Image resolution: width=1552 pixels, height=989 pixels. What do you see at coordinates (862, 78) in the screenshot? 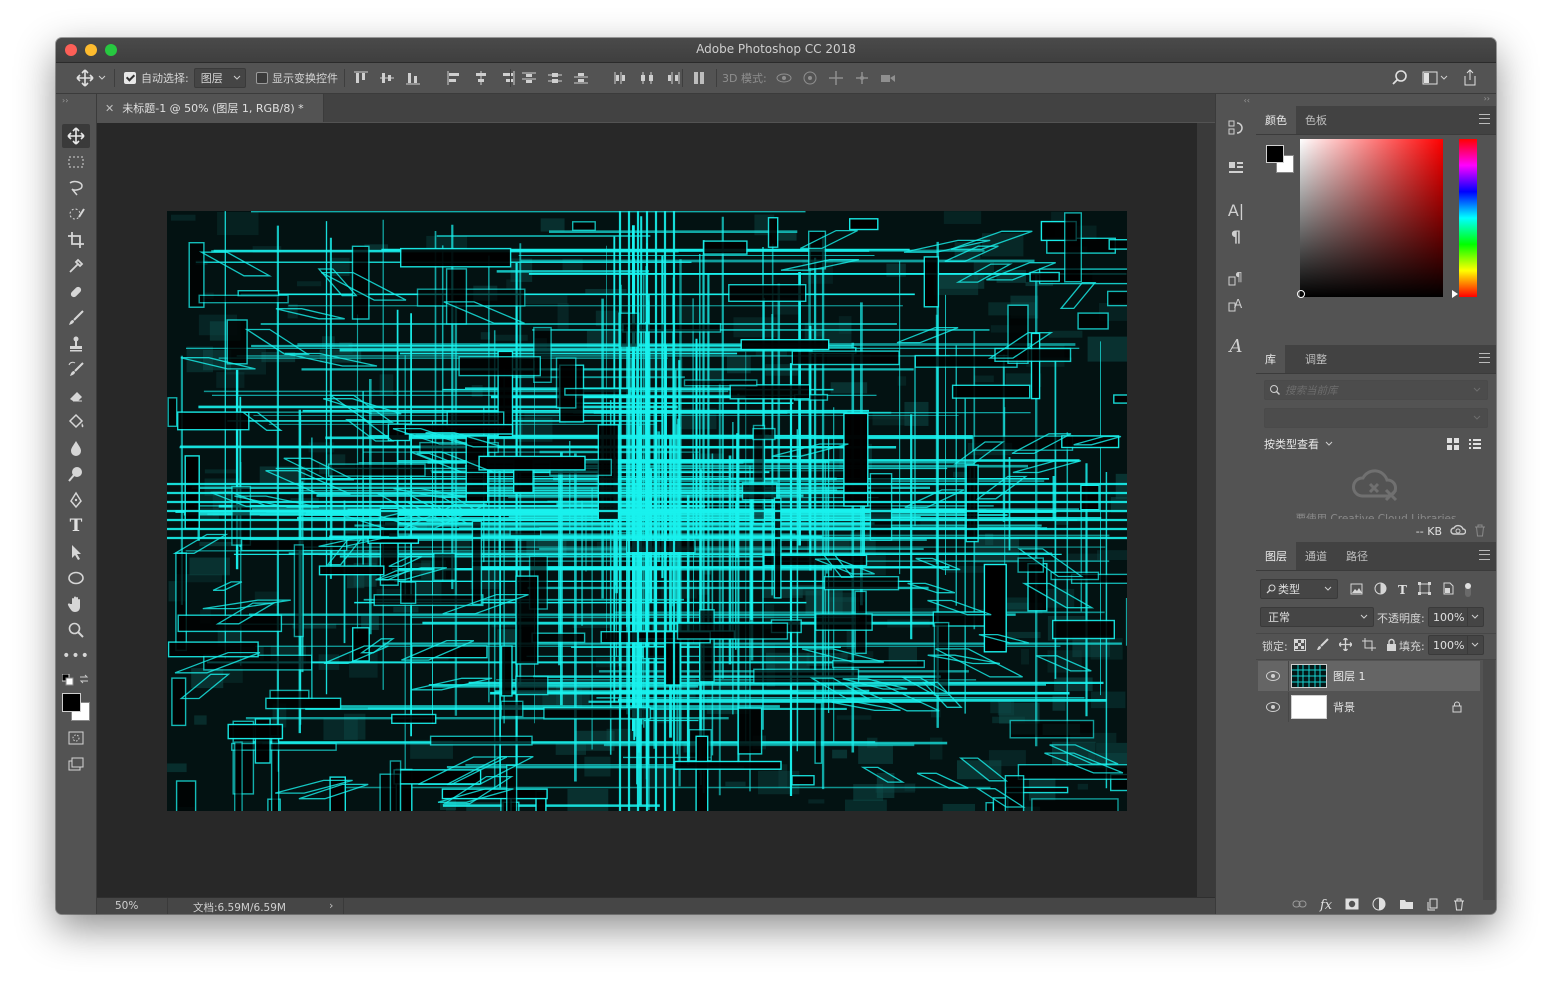
I see `3d-slide-icon` at bounding box center [862, 78].